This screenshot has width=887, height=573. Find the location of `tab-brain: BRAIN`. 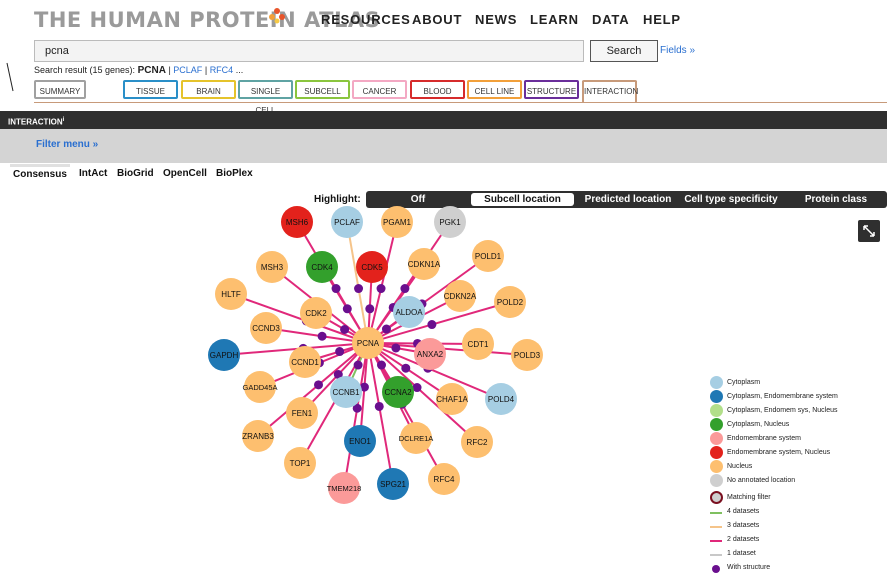

tab-brain: BRAIN is located at coordinates (208, 89).